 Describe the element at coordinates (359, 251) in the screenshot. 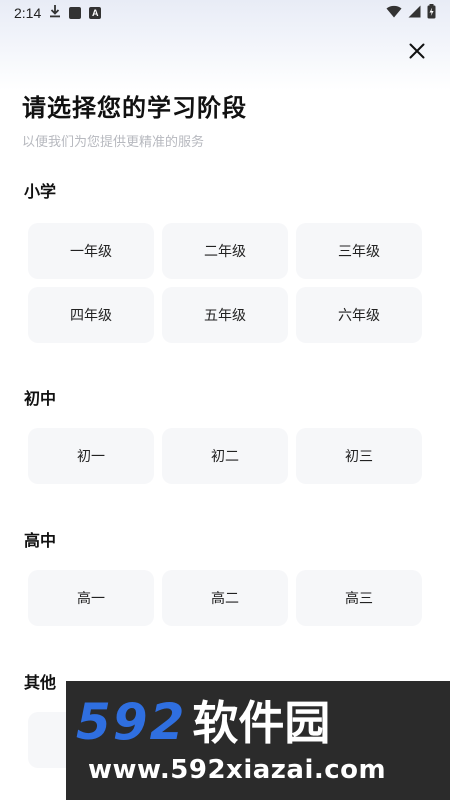

I see `grade-chip-grade3: 三年级` at that location.